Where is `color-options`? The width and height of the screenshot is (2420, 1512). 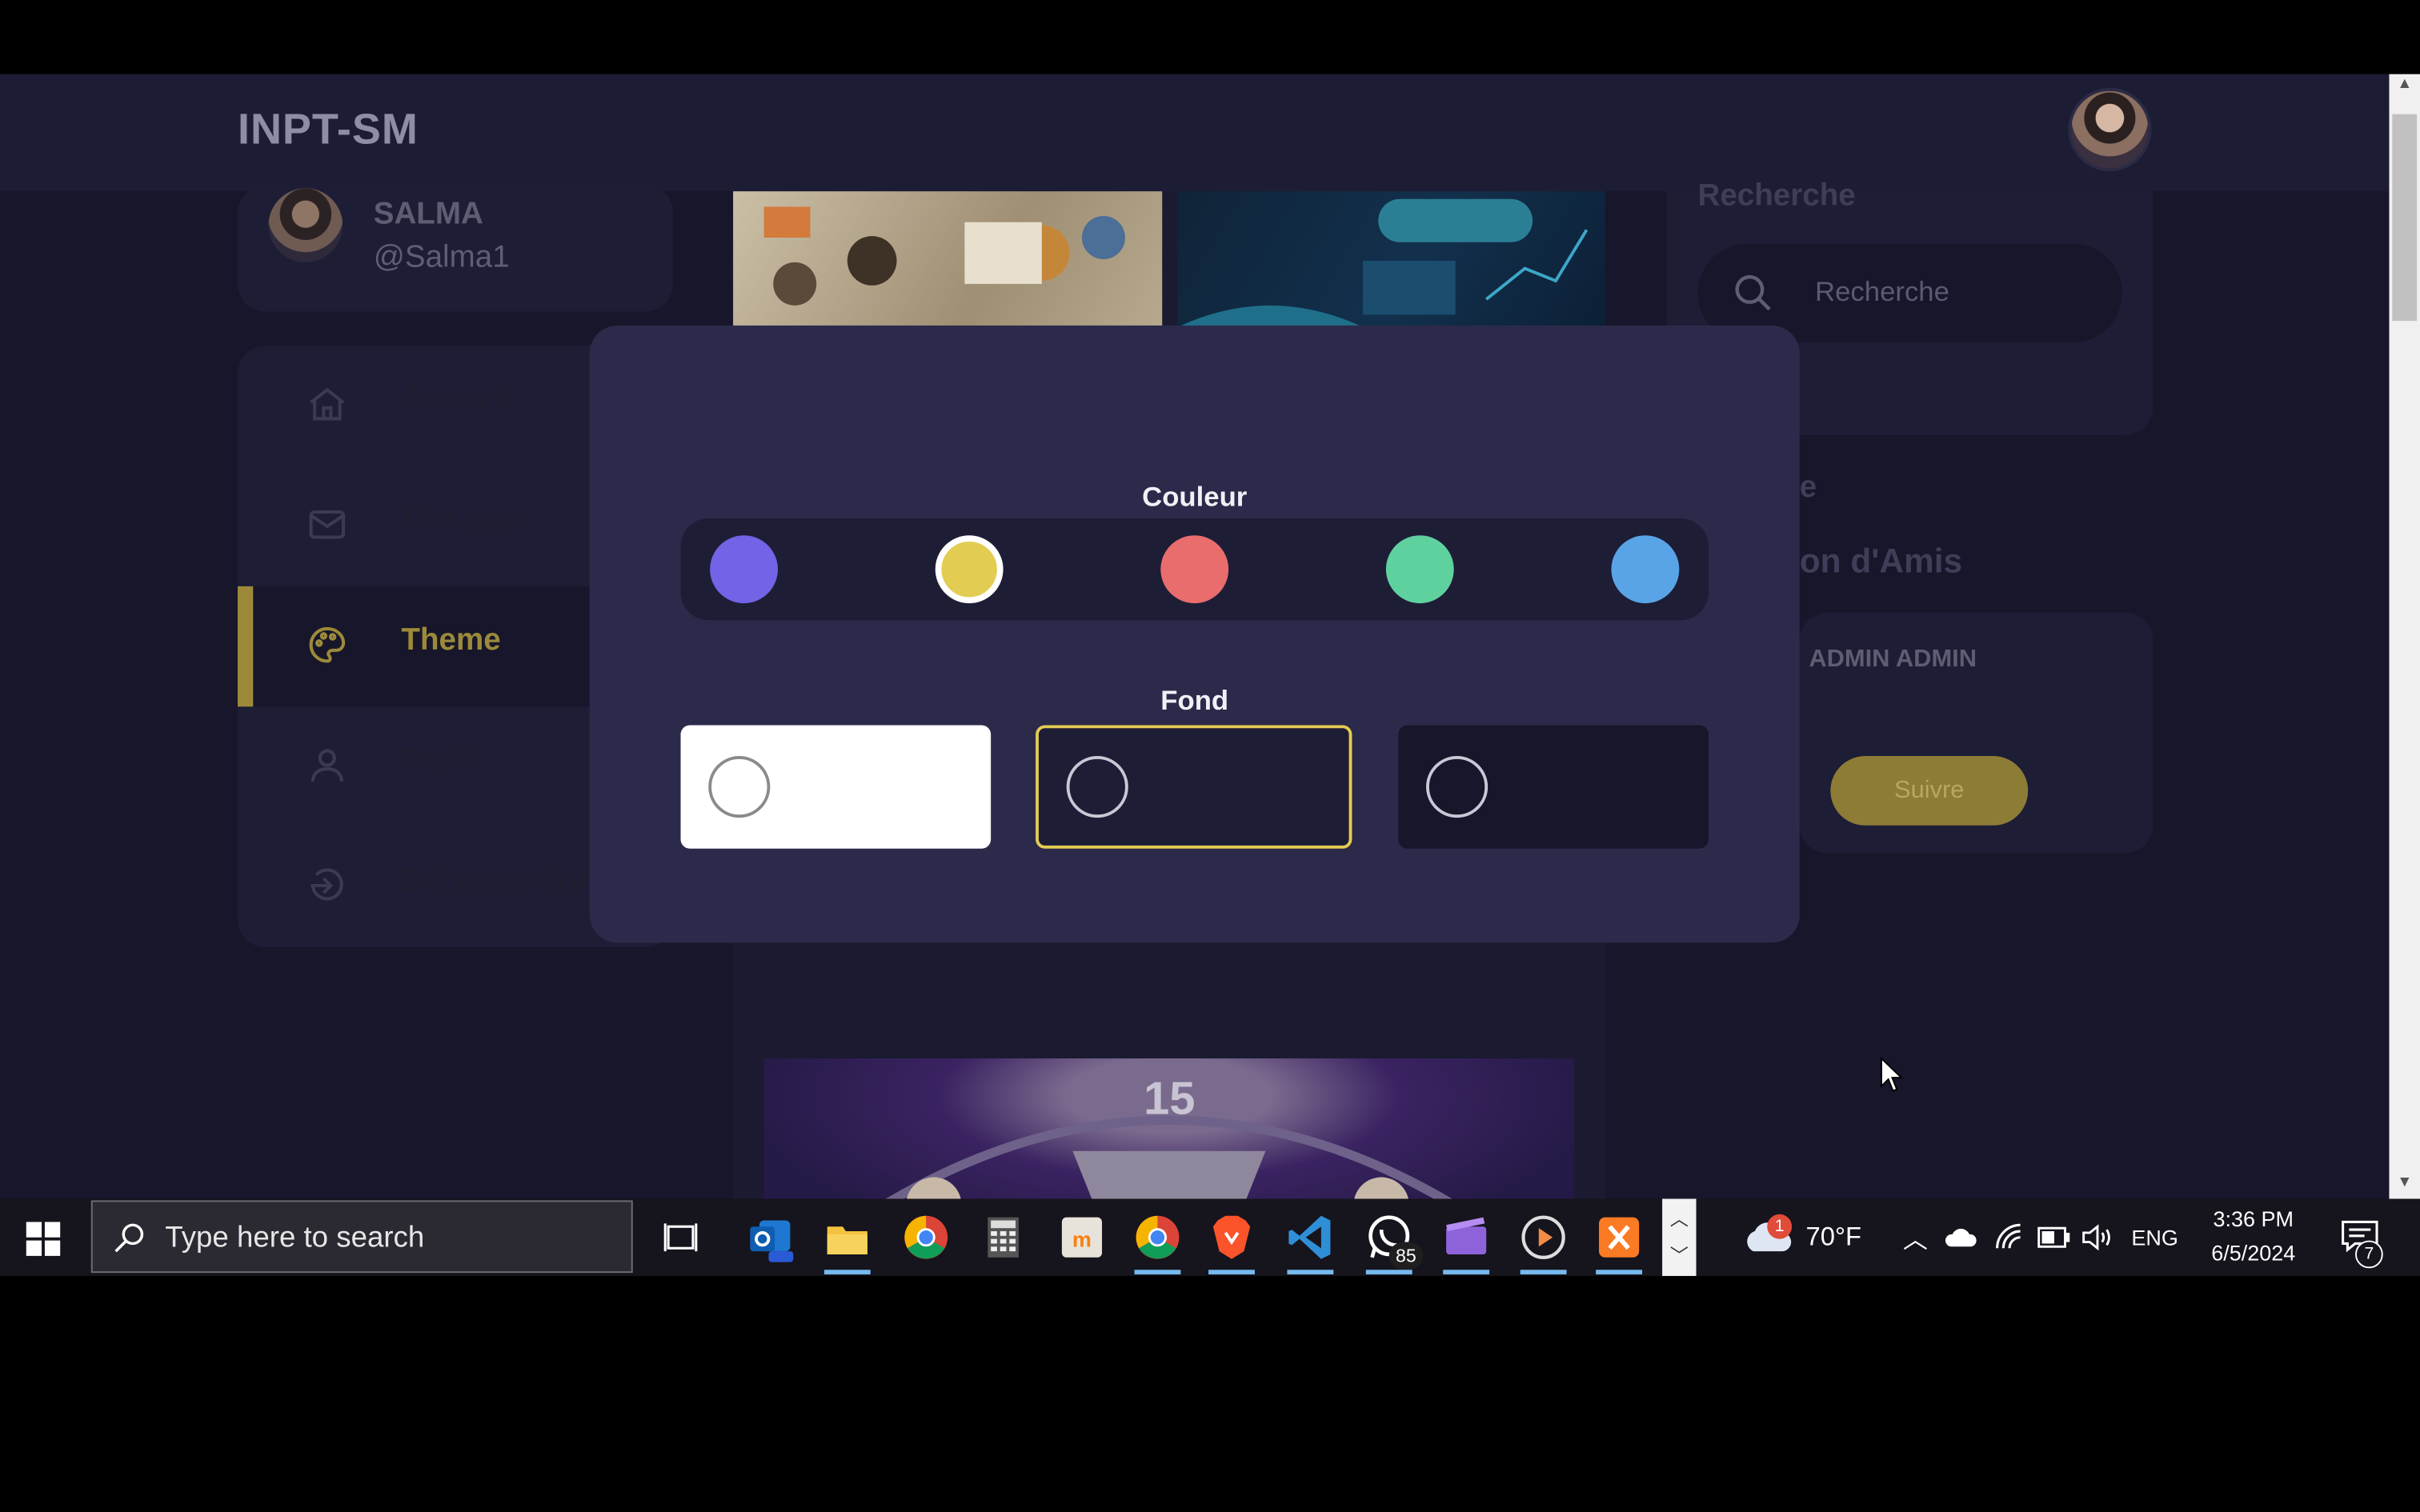 color-options is located at coordinates (1194, 569).